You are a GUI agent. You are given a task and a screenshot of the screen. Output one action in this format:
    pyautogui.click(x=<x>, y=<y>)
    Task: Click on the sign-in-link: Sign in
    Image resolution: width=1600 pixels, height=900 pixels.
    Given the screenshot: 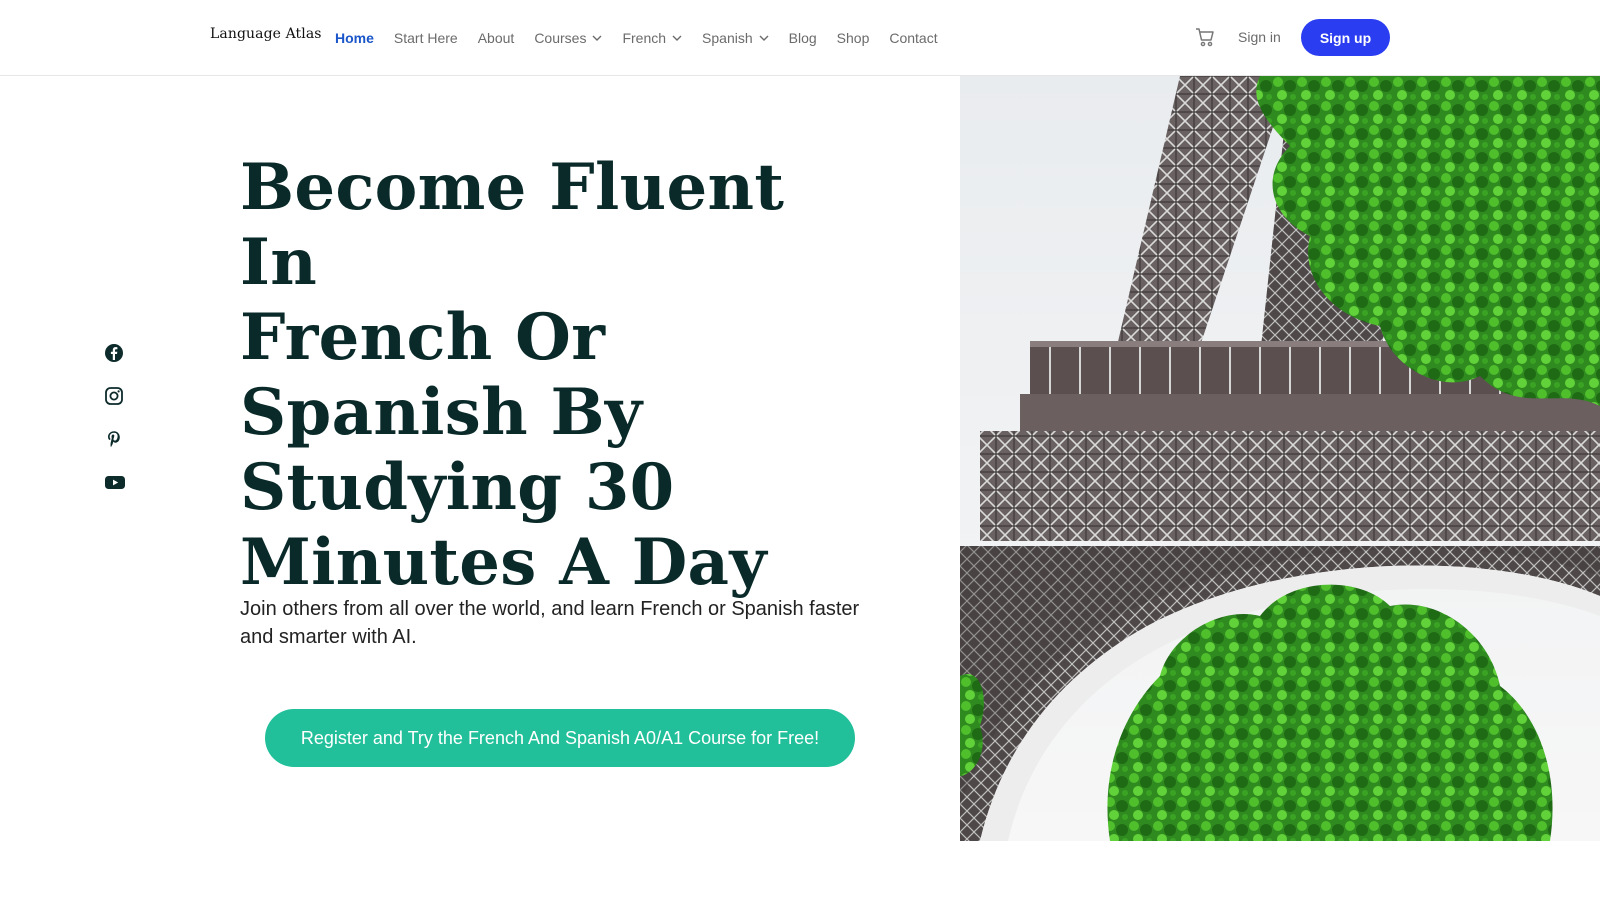 What is the action you would take?
    pyautogui.click(x=1259, y=37)
    